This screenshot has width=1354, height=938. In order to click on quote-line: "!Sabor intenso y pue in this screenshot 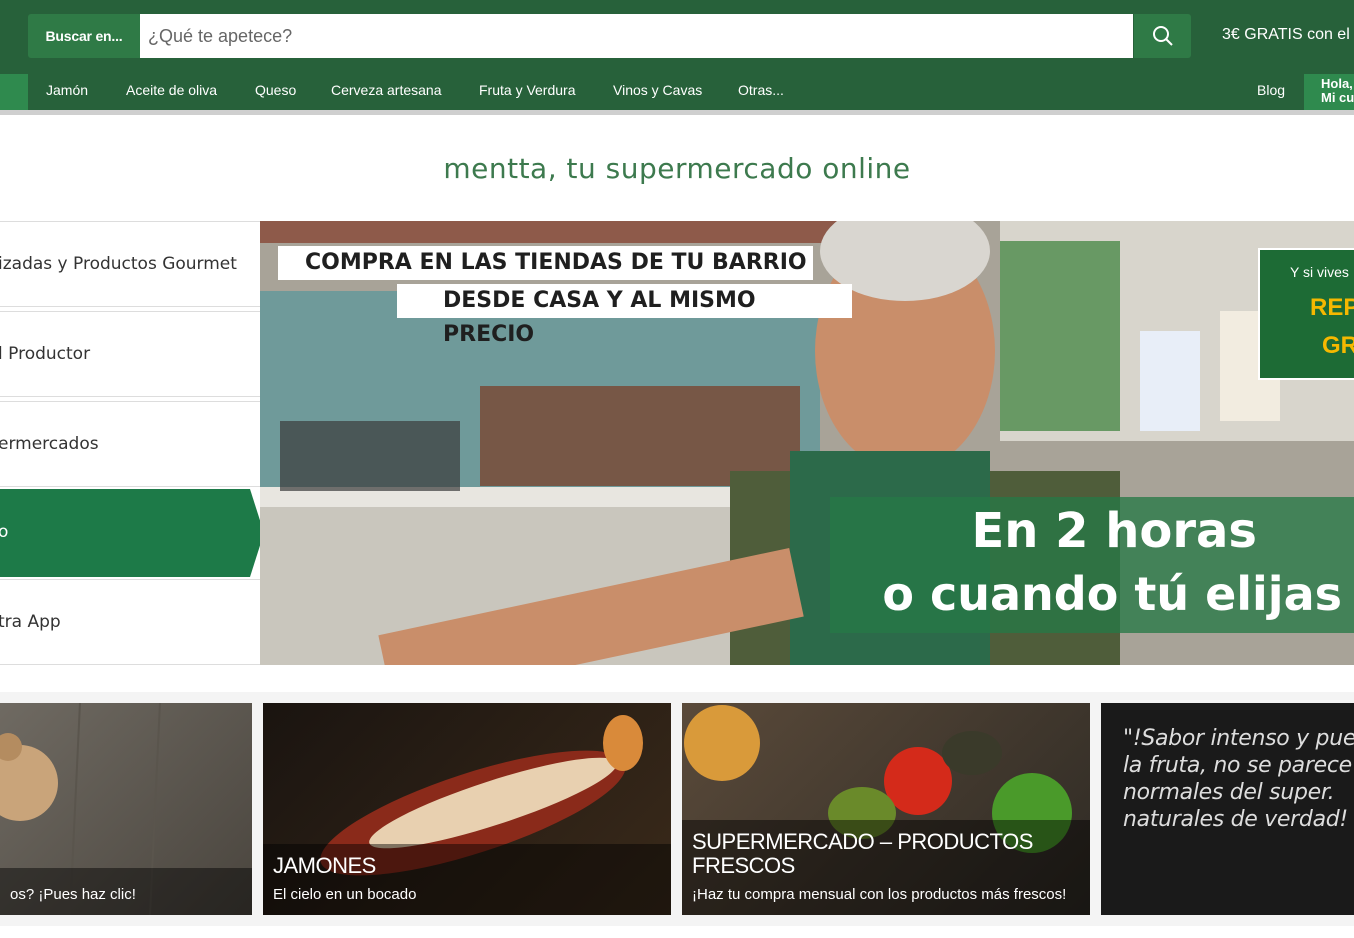, I will do `click(1238, 738)`.